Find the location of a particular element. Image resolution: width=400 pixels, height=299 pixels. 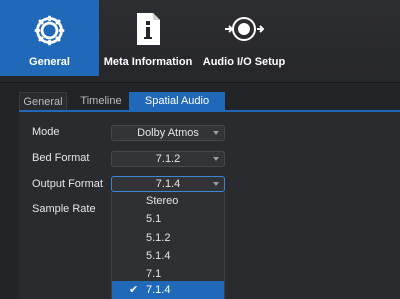

checkmark-icon: ✔ is located at coordinates (134, 290).